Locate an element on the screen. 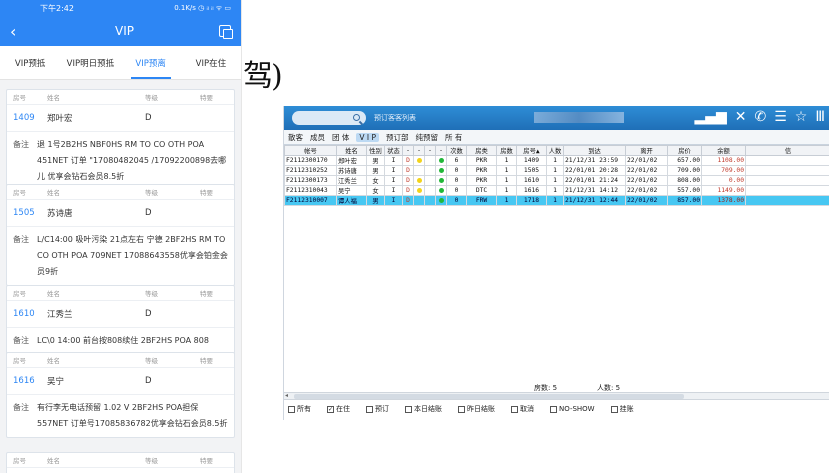 Image resolution: width=829 pixels, height=473 pixels. scroll-left-icon: ◂ is located at coordinates (286, 395).